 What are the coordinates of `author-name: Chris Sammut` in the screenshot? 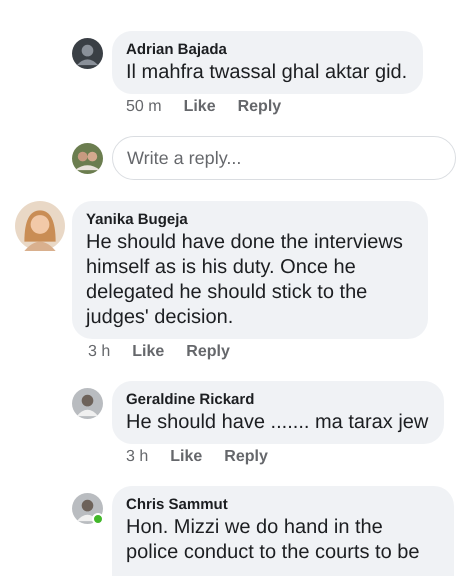 It's located at (282, 505).